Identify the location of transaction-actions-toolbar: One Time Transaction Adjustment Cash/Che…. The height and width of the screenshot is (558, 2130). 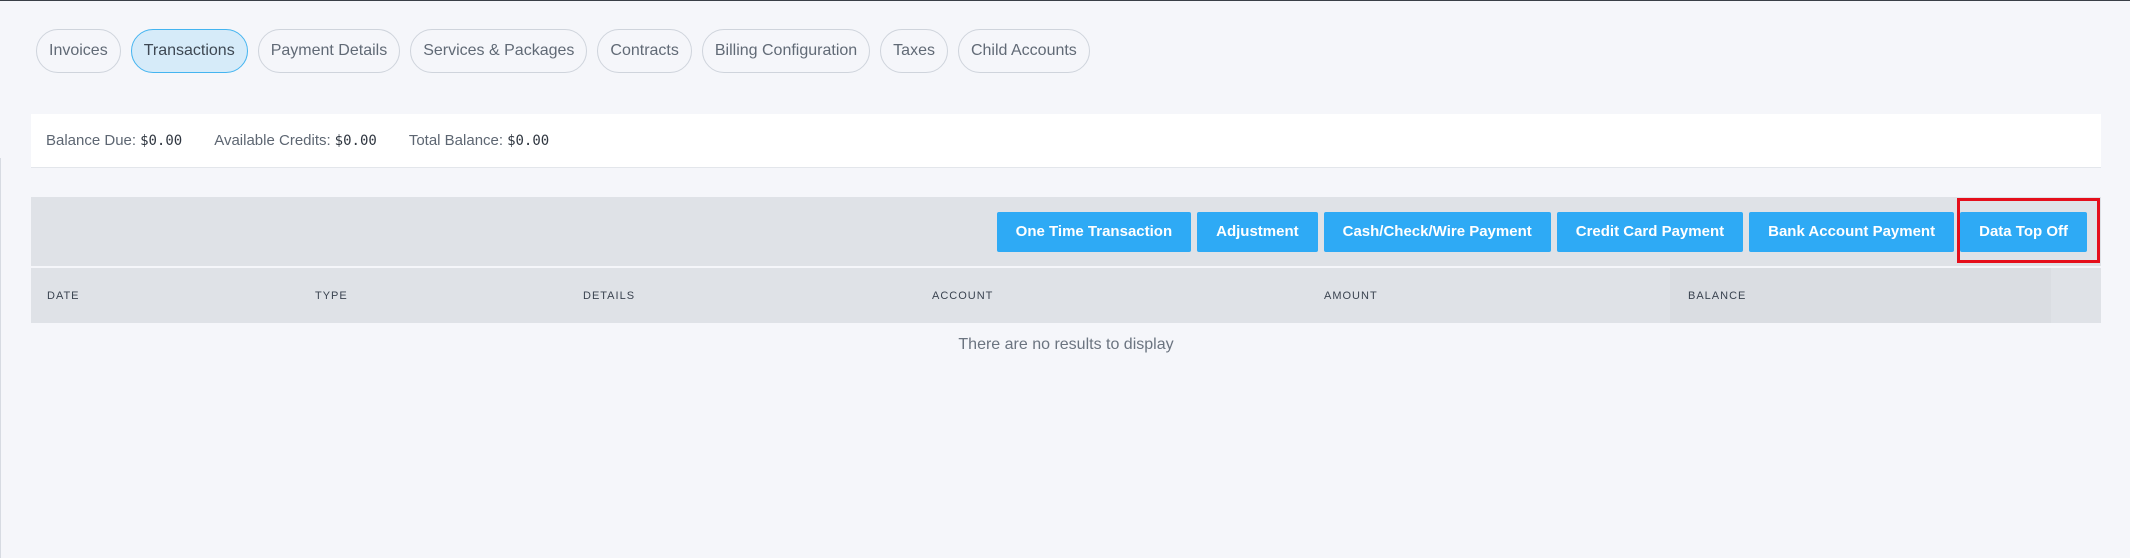
(1066, 231).